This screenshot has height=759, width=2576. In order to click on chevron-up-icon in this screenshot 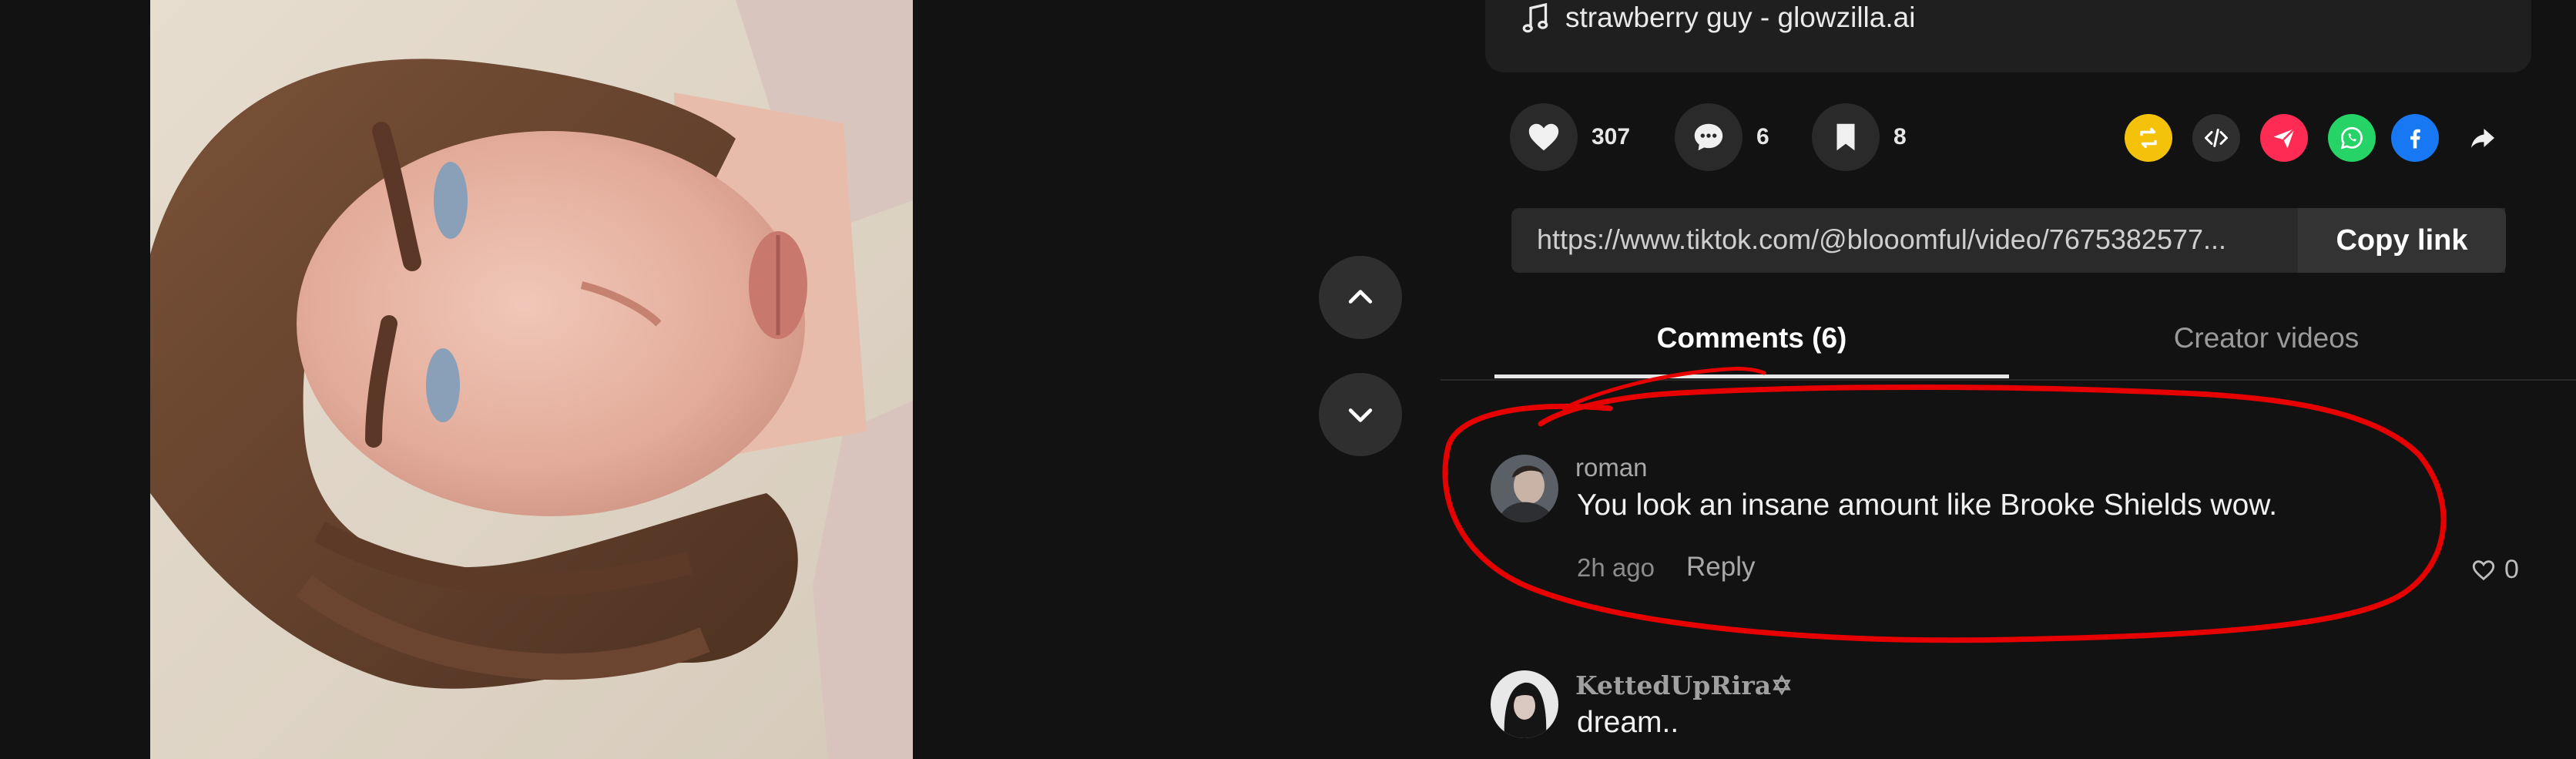, I will do `click(1360, 297)`.